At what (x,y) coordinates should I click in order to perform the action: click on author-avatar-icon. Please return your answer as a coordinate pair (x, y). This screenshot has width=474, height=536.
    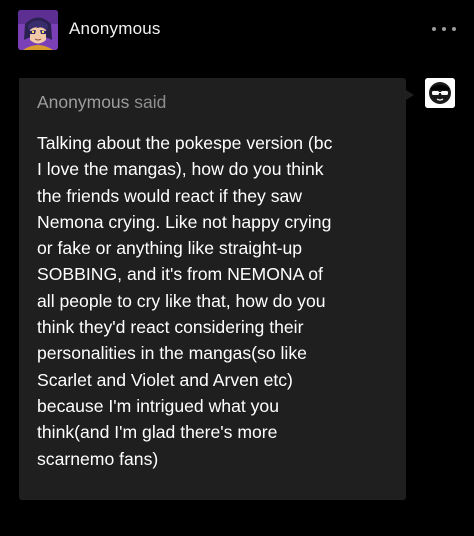
    Looking at the image, I should click on (38, 30).